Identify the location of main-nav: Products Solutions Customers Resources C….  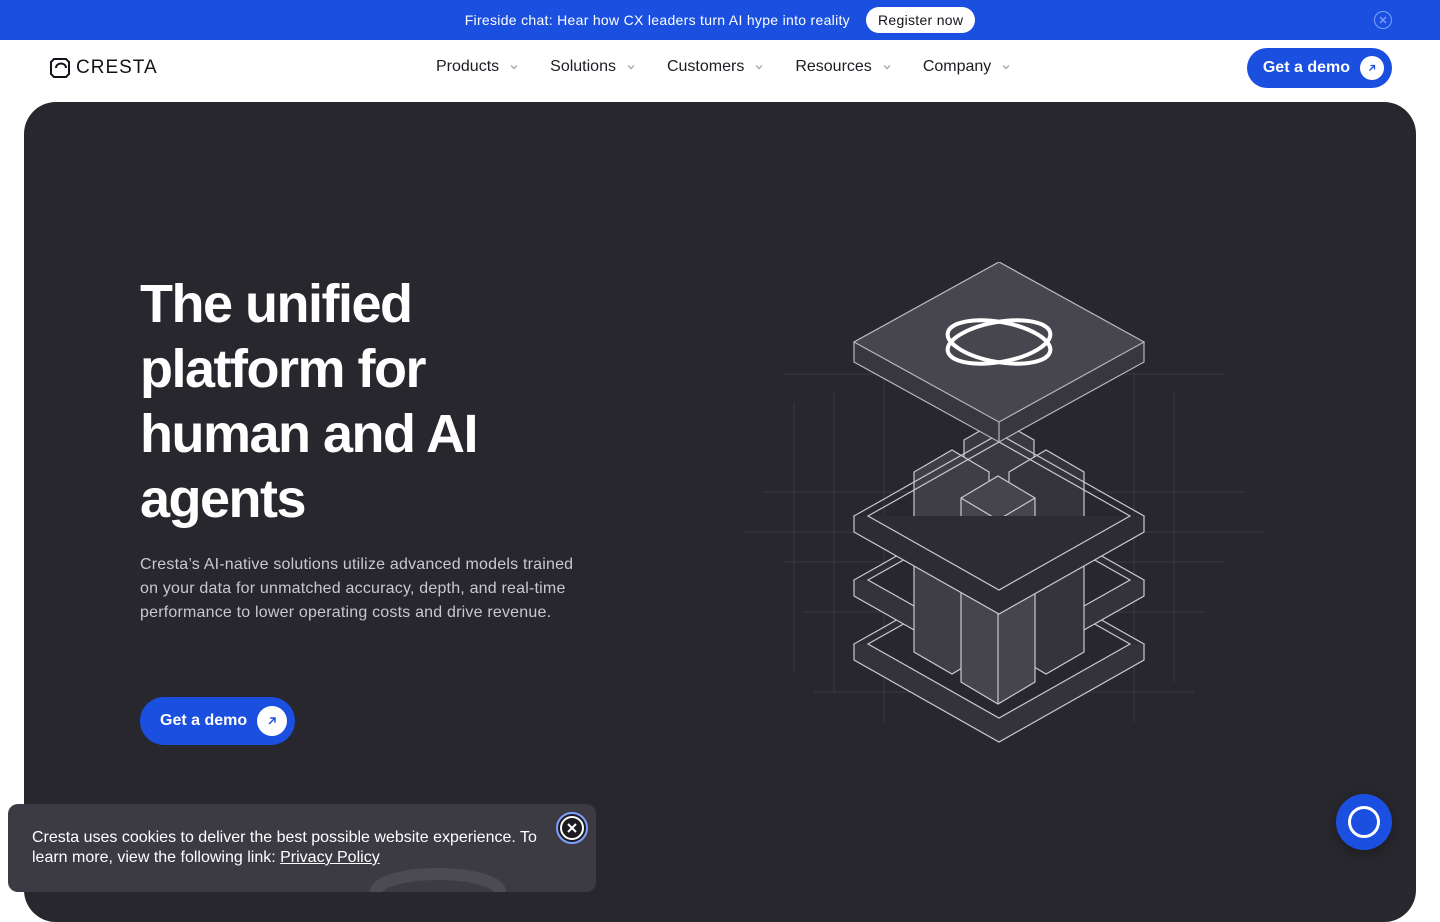
(739, 67).